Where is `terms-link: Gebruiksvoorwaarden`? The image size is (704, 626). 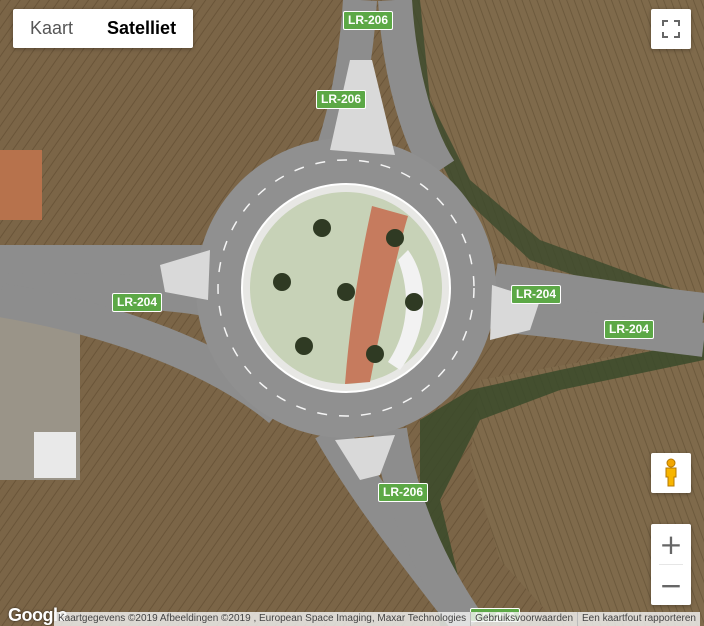
terms-link: Gebruiksvoorwaarden is located at coordinates (523, 619).